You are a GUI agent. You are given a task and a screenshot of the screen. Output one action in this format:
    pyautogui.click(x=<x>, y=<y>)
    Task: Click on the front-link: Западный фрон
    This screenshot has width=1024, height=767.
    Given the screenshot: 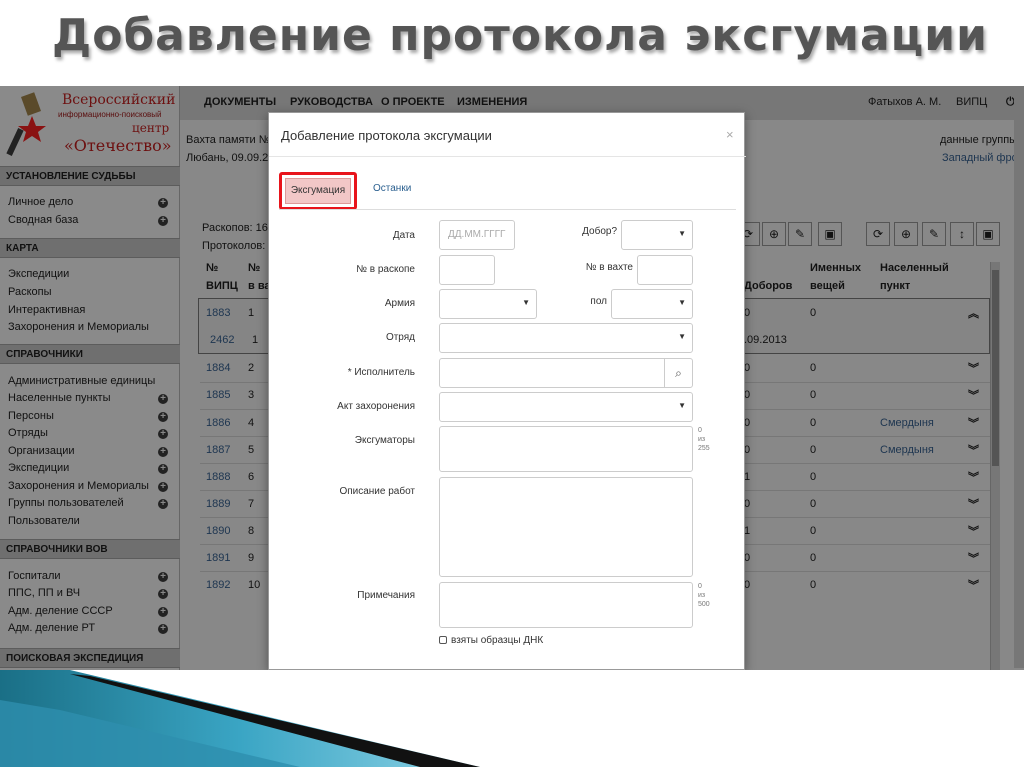 What is the action you would take?
    pyautogui.click(x=983, y=158)
    